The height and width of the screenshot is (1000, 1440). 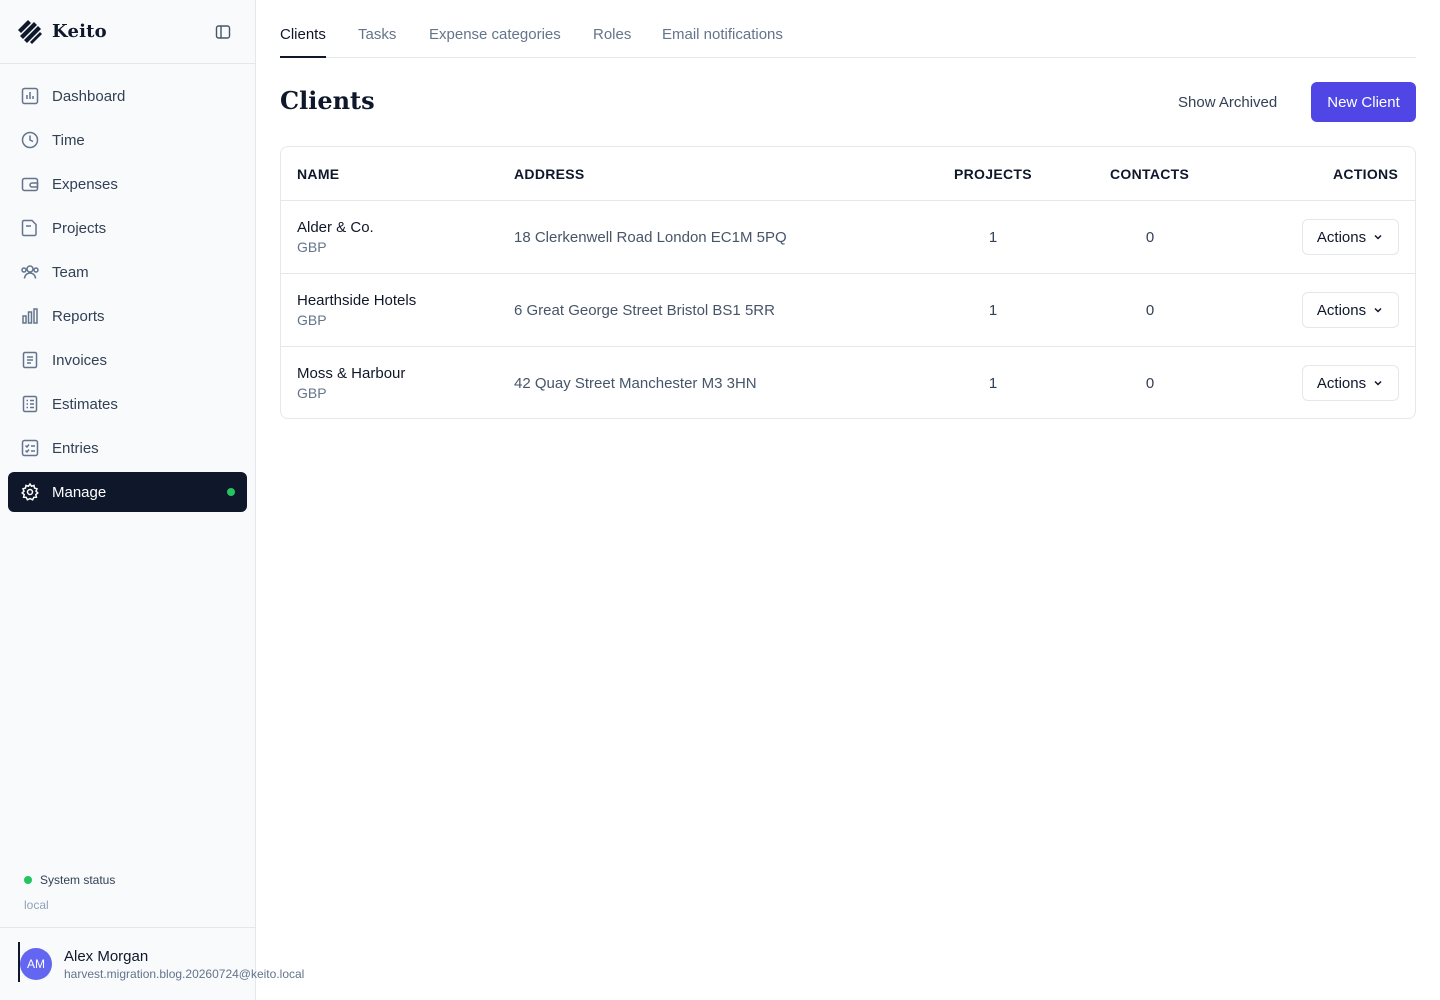 I want to click on column-header-address: ADDRESS, so click(x=549, y=174).